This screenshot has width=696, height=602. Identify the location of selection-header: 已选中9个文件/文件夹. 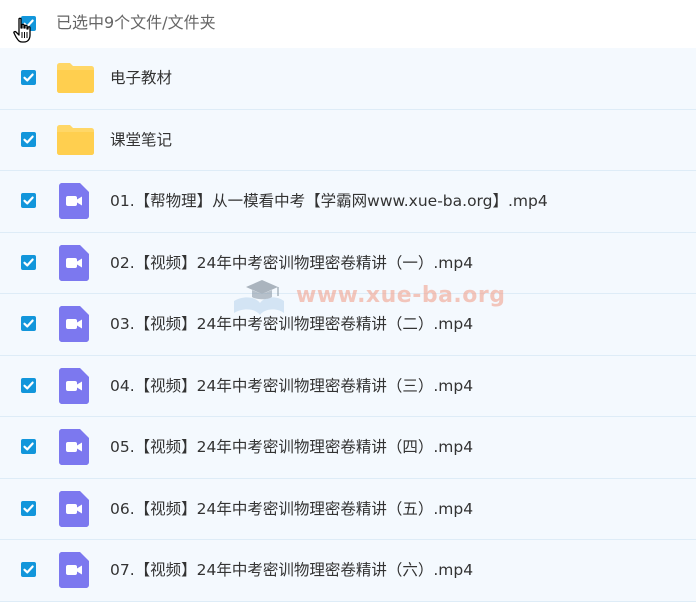
(348, 24).